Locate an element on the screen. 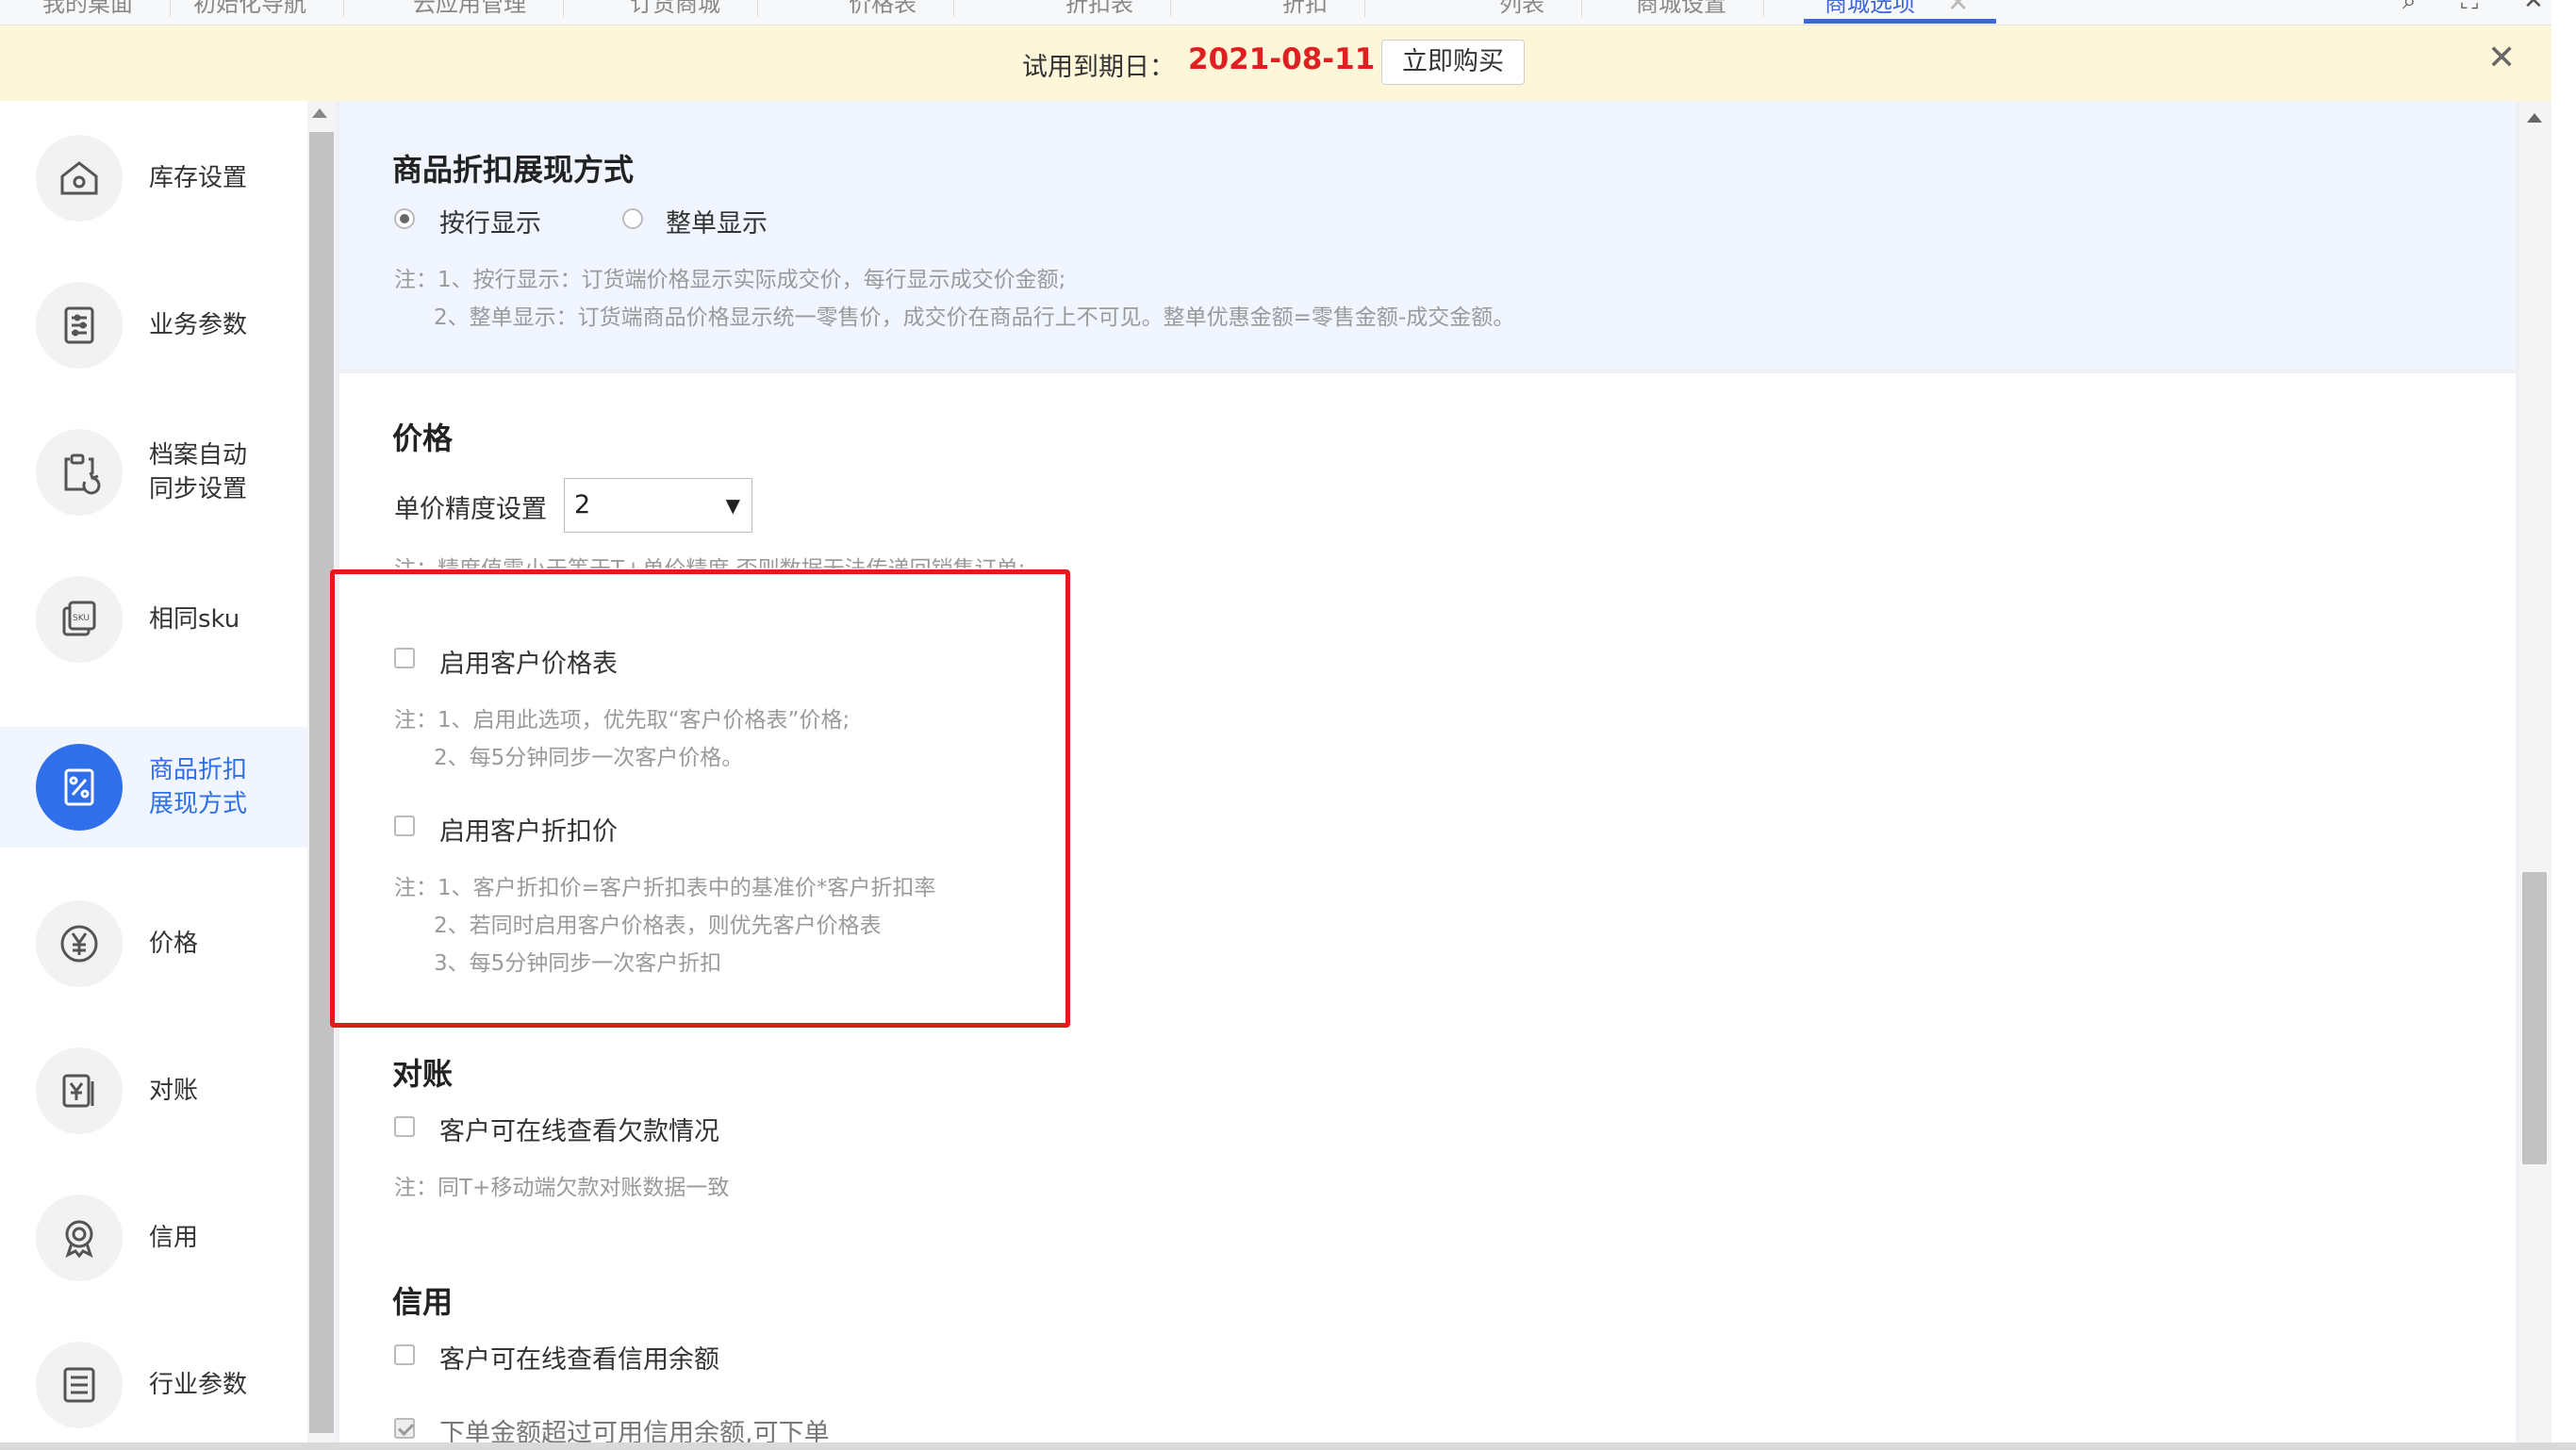 The image size is (2576, 1450). checkbox-label: 客户可在线查看信用余额 is located at coordinates (579, 1360).